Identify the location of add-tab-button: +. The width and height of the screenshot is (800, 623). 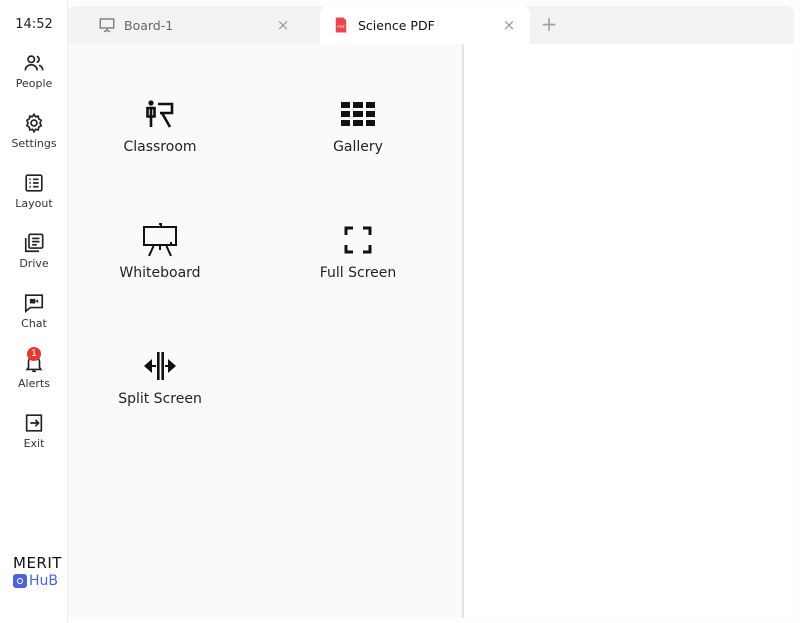
(549, 25).